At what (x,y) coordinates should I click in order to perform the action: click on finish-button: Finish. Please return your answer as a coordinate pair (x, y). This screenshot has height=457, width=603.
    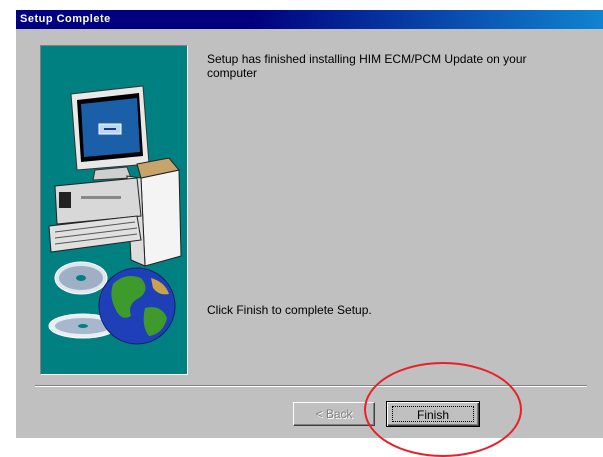
    Looking at the image, I should click on (433, 414).